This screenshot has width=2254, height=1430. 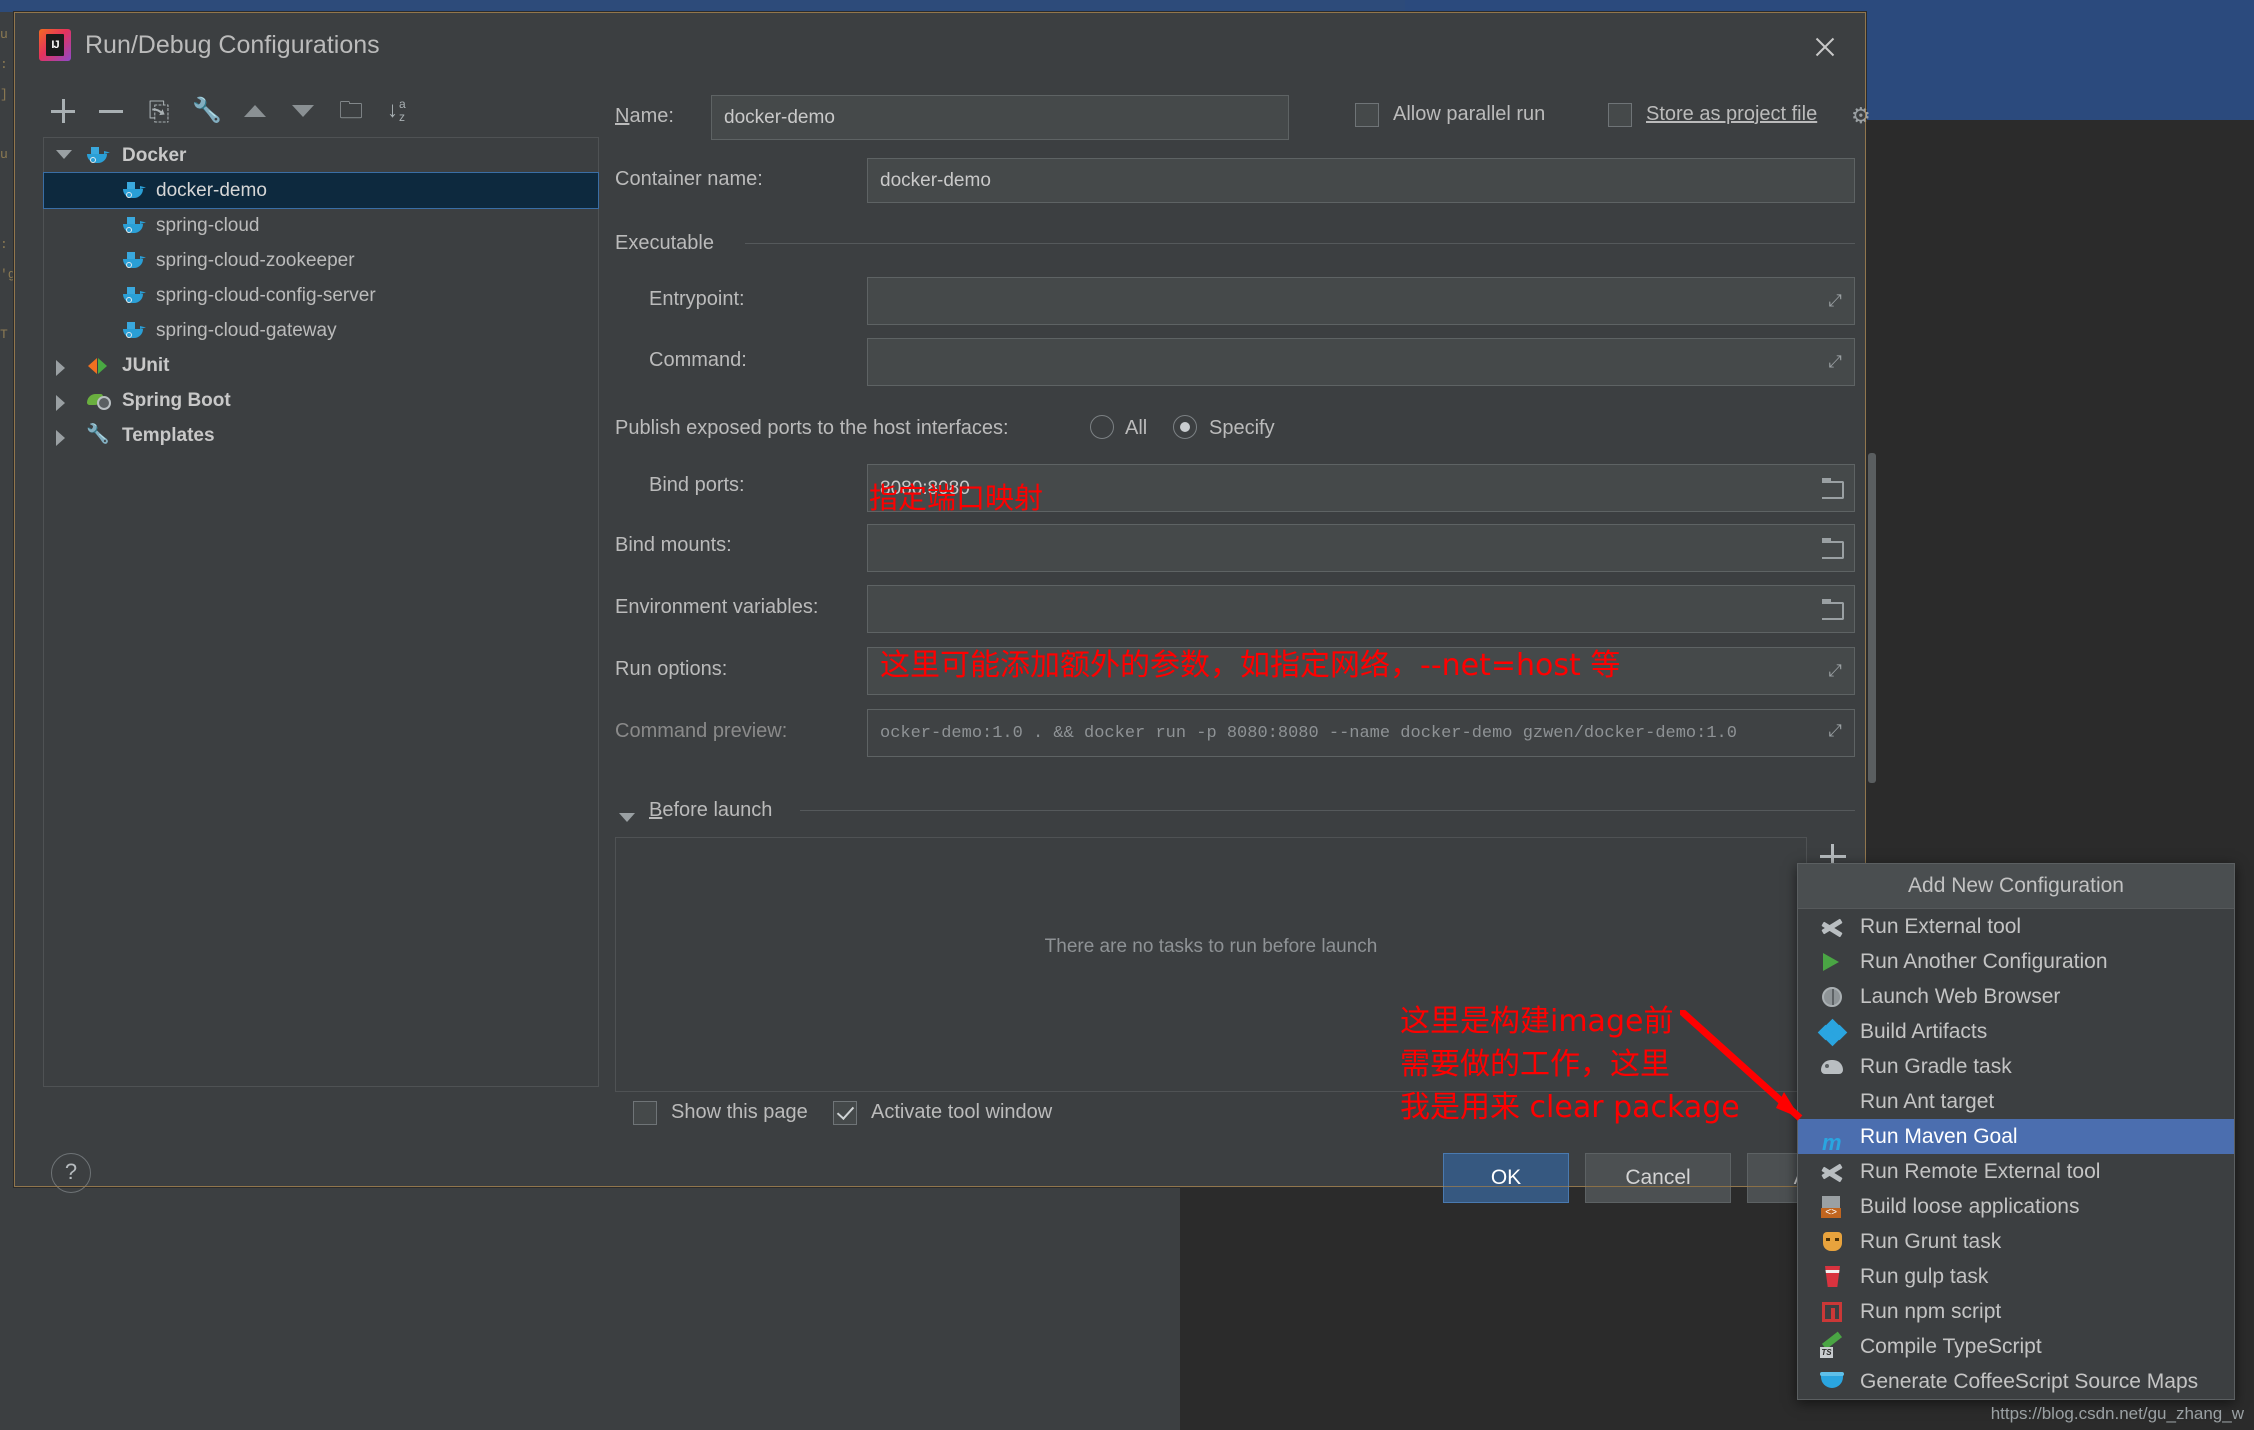 I want to click on loose-app-icon: <>, so click(x=1833, y=1207).